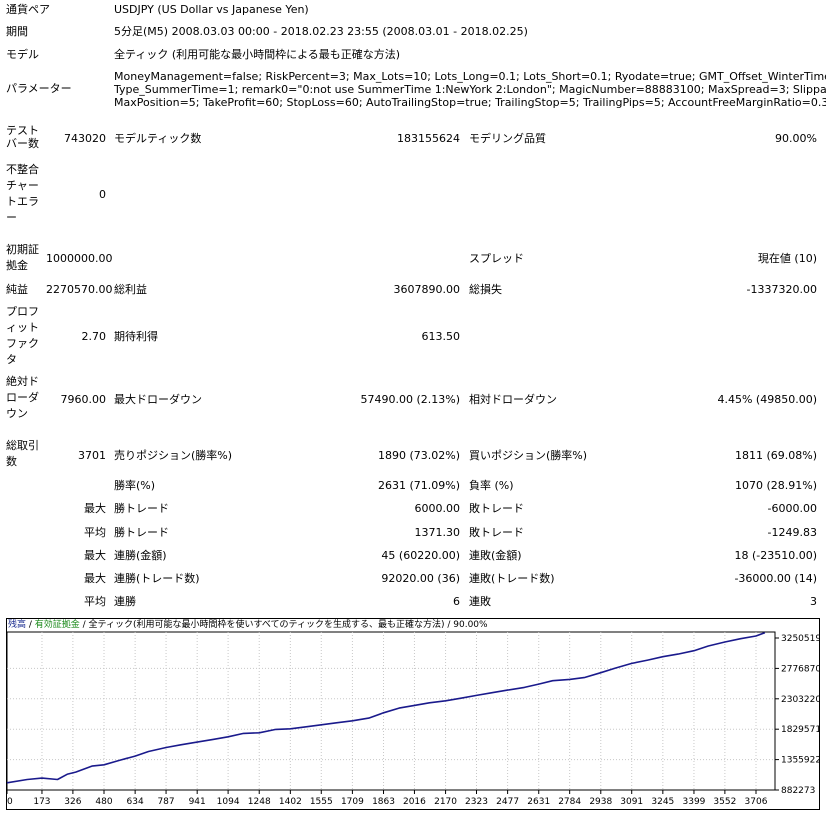  I want to click on avg-consec-wins-label: 連勝, so click(125, 601).